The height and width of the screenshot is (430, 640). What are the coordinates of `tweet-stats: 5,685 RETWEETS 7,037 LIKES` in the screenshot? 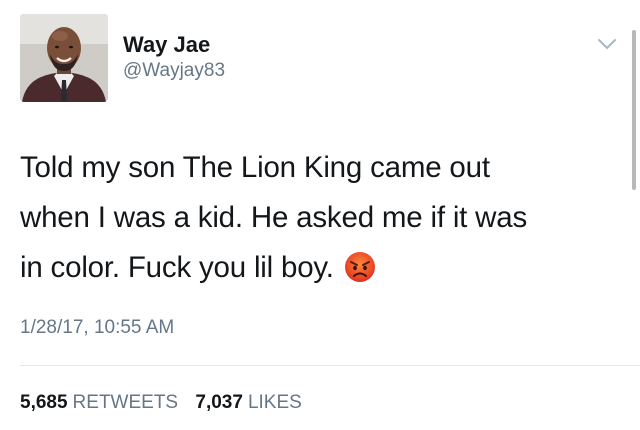 It's located at (167, 403).